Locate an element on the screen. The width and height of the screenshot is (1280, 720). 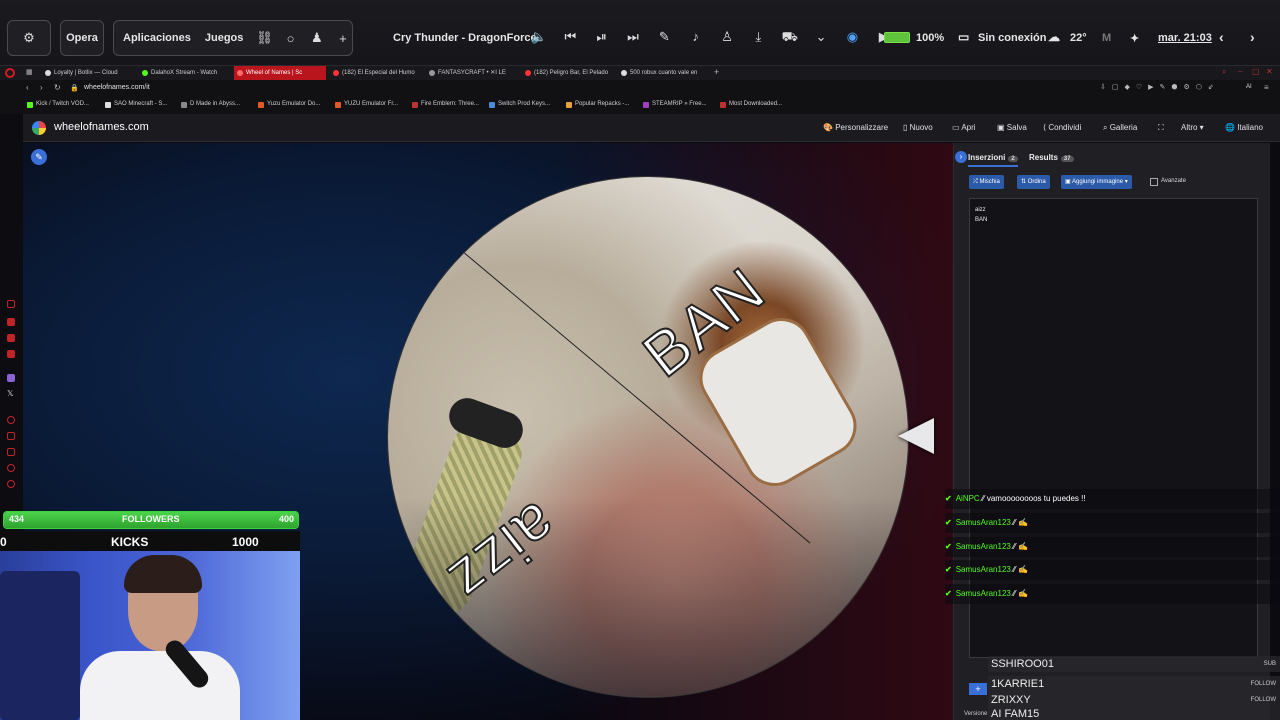
note-icon: ✎ is located at coordinates (664, 37).